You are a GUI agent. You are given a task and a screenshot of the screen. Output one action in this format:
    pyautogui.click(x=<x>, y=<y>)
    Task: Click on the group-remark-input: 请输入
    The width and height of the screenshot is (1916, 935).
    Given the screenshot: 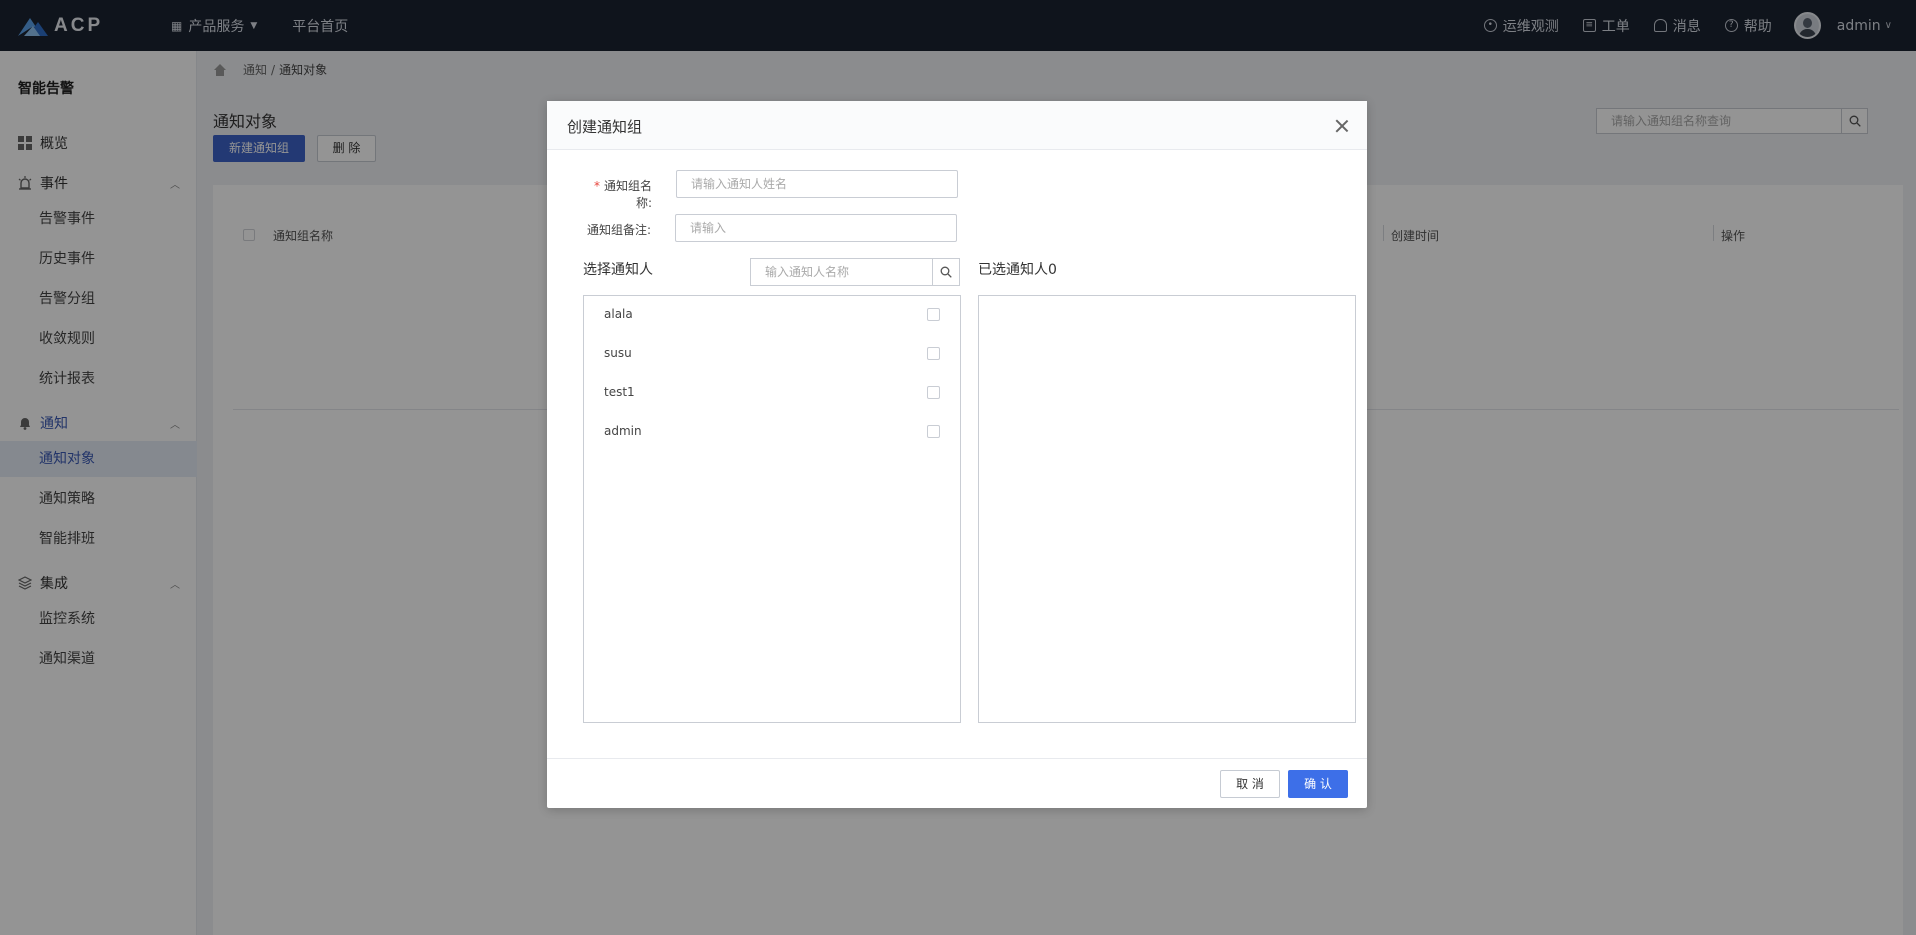 What is the action you would take?
    pyautogui.click(x=816, y=228)
    